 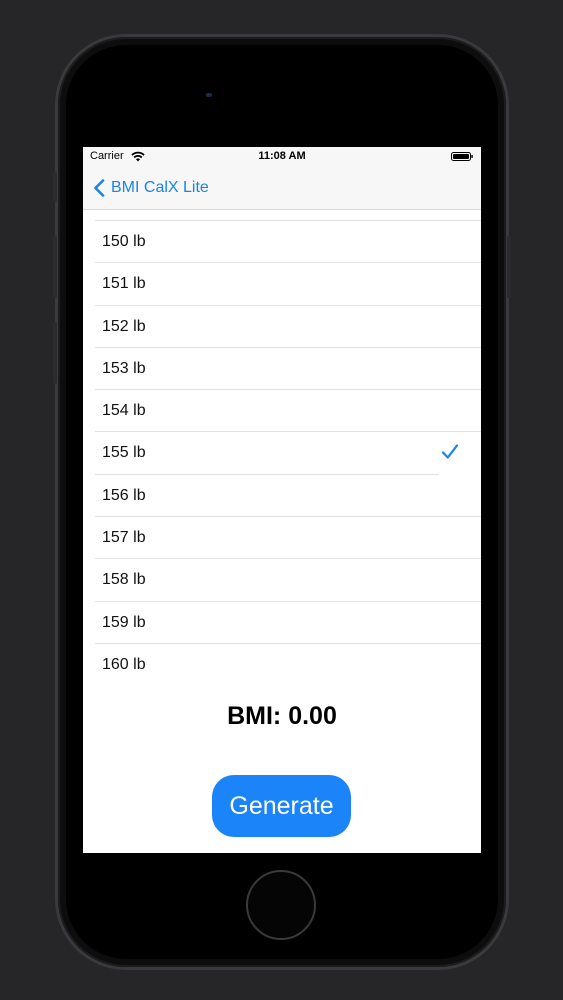 What do you see at coordinates (450, 452) in the screenshot?
I see `checkmark-icon` at bounding box center [450, 452].